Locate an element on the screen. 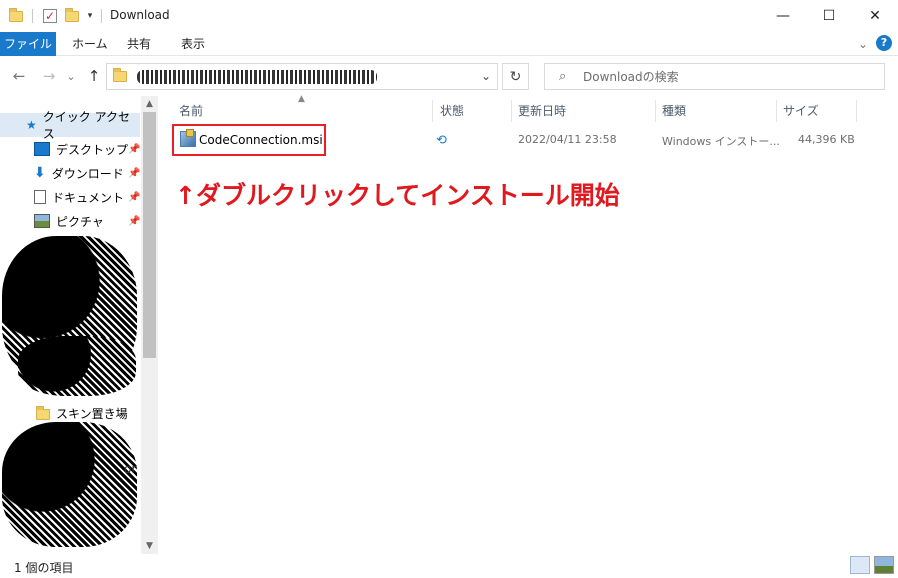 This screenshot has width=898, height=578. search-icon: ⌕ is located at coordinates (563, 76).